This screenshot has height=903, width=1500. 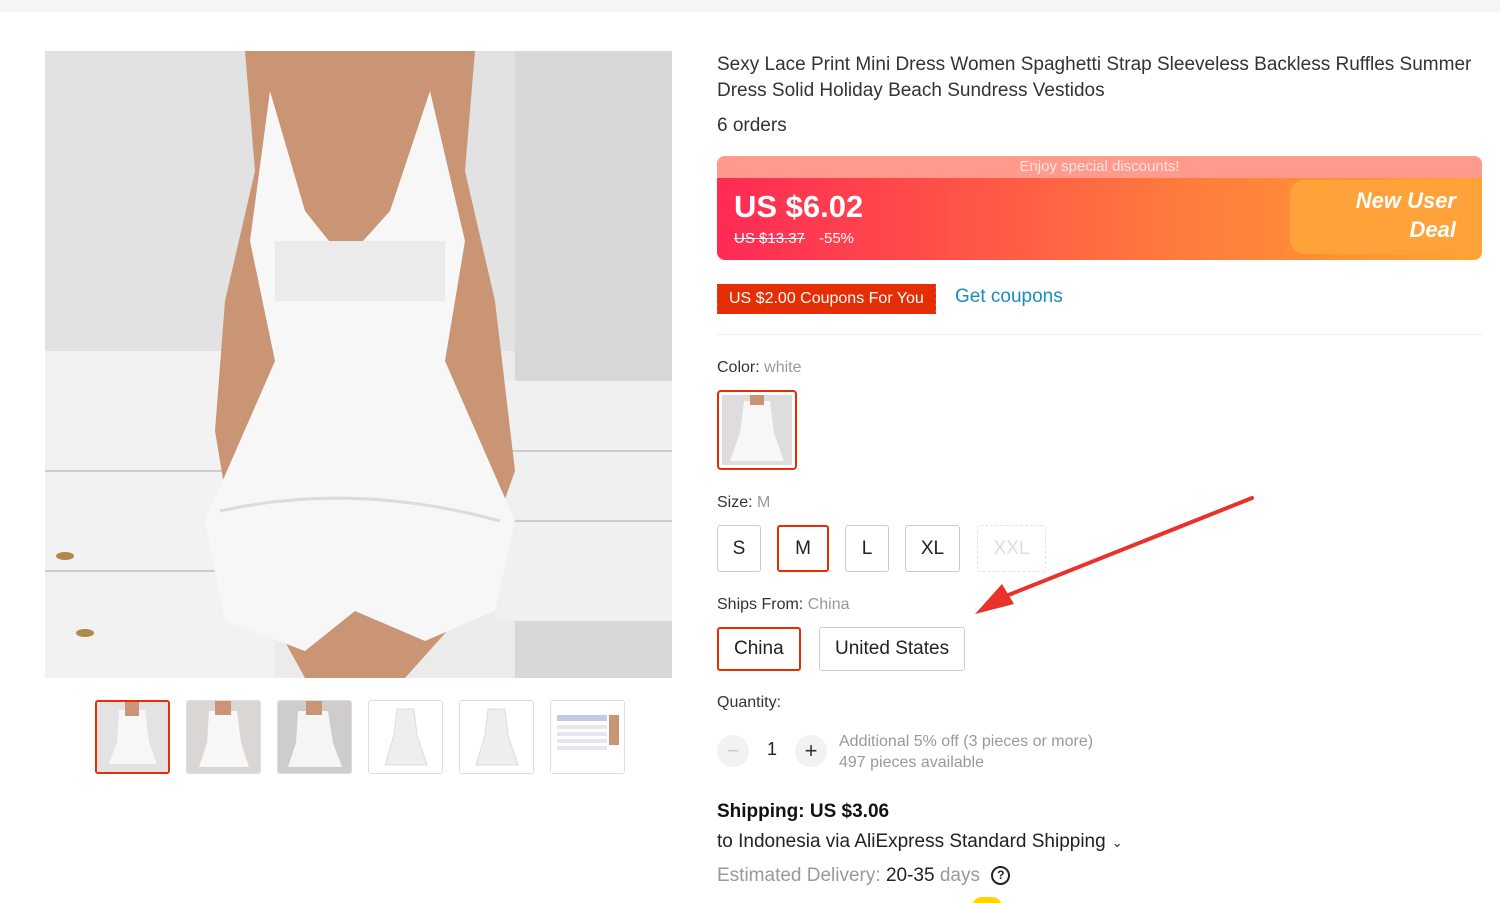 I want to click on ships-from-china: China, so click(x=759, y=649).